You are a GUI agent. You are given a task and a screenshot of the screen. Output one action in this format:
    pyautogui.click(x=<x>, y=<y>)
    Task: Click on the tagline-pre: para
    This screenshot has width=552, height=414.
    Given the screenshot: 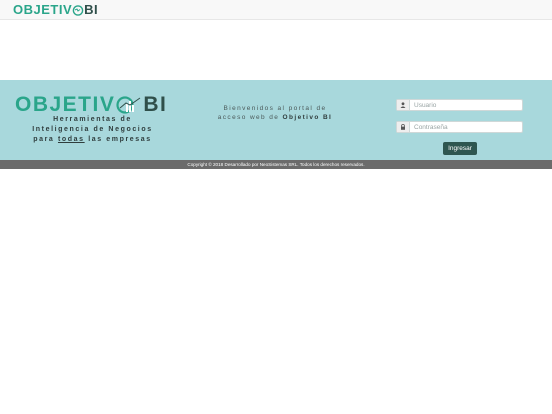 What is the action you would take?
    pyautogui.click(x=44, y=139)
    